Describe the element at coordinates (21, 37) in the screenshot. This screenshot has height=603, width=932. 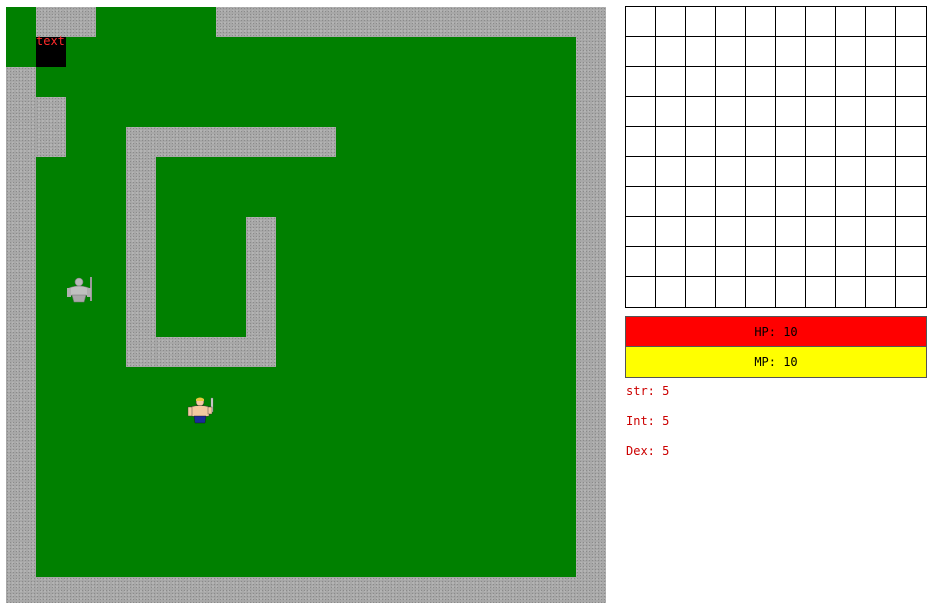
I see `floor-left-opening` at that location.